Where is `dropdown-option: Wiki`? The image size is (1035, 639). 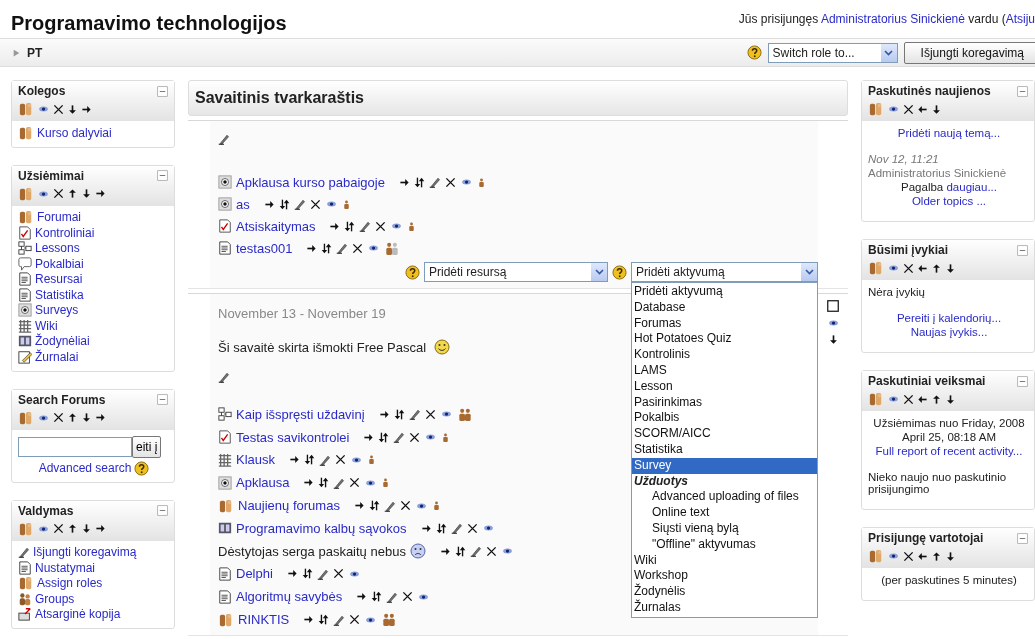 dropdown-option: Wiki is located at coordinates (724, 560).